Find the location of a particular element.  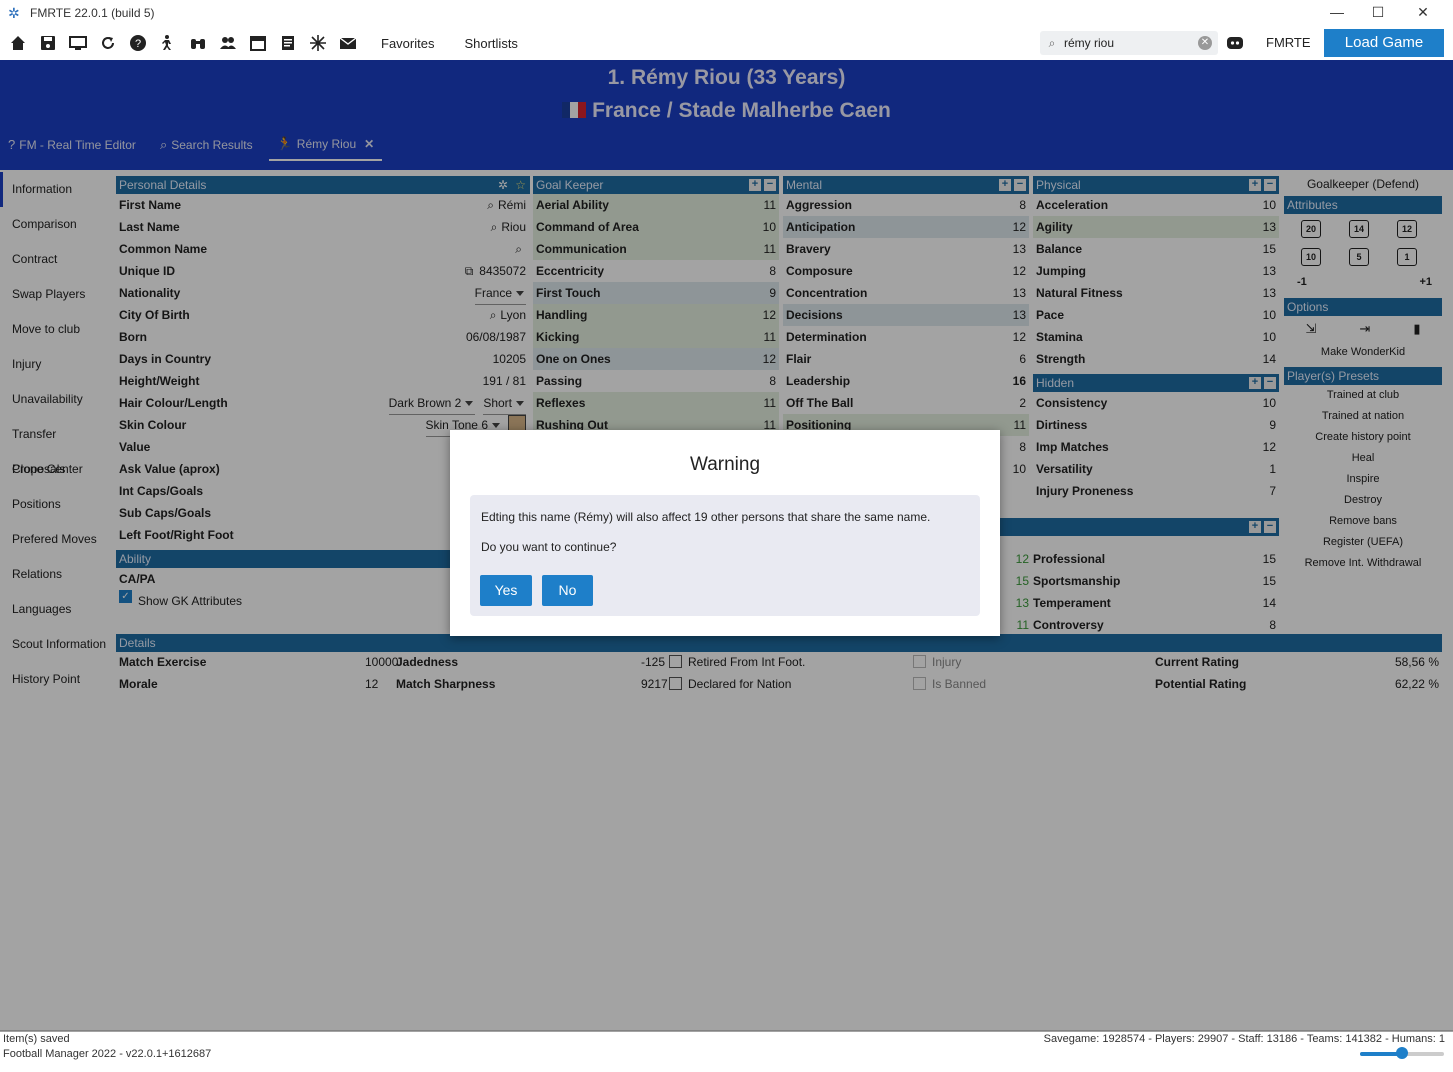

fmrte-link: FMRTE is located at coordinates (1288, 42).